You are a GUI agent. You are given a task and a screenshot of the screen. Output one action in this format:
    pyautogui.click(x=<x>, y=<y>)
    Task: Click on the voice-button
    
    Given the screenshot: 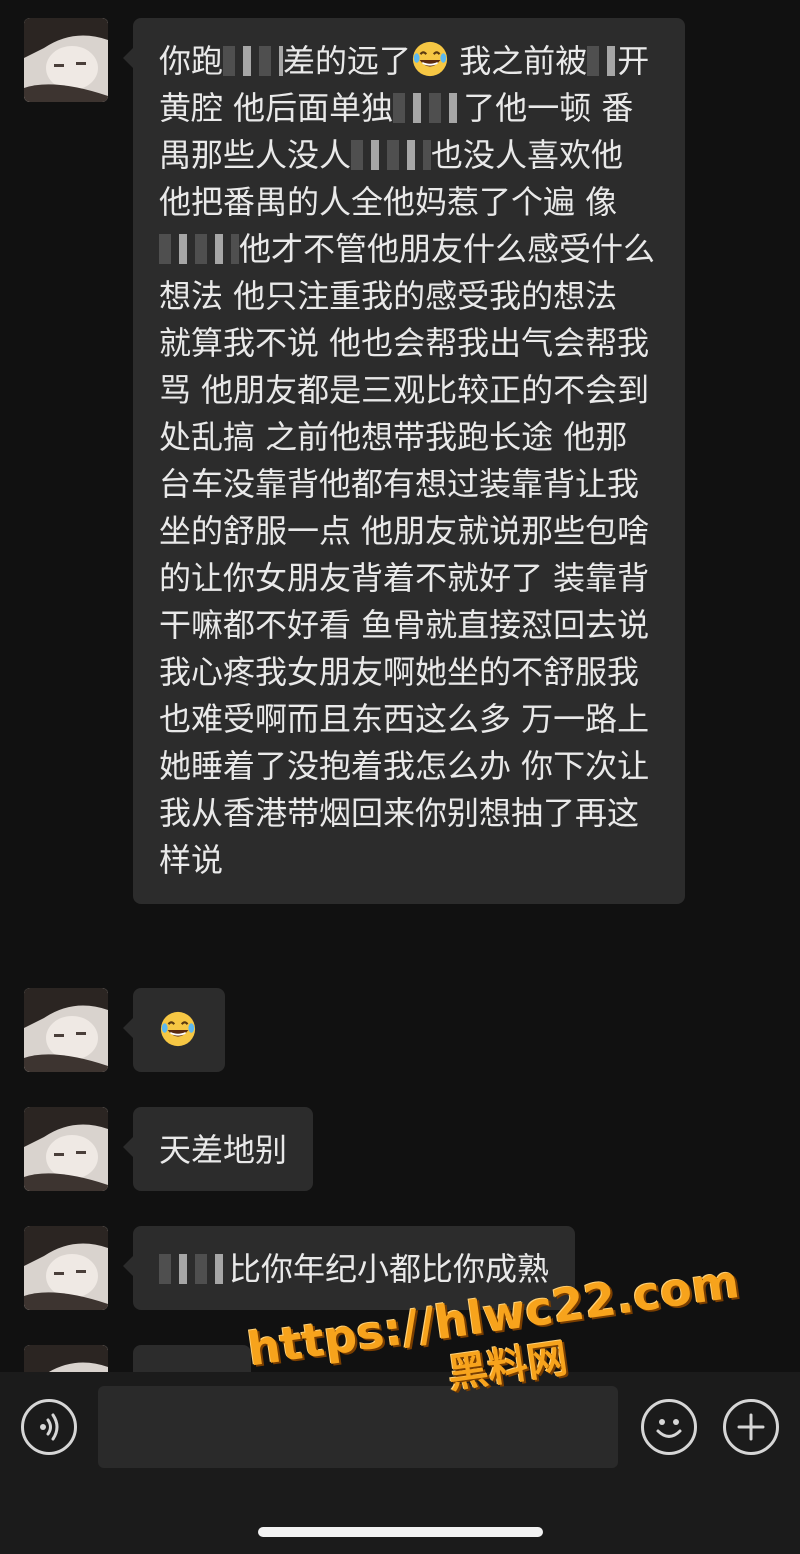 What is the action you would take?
    pyautogui.click(x=49, y=1427)
    